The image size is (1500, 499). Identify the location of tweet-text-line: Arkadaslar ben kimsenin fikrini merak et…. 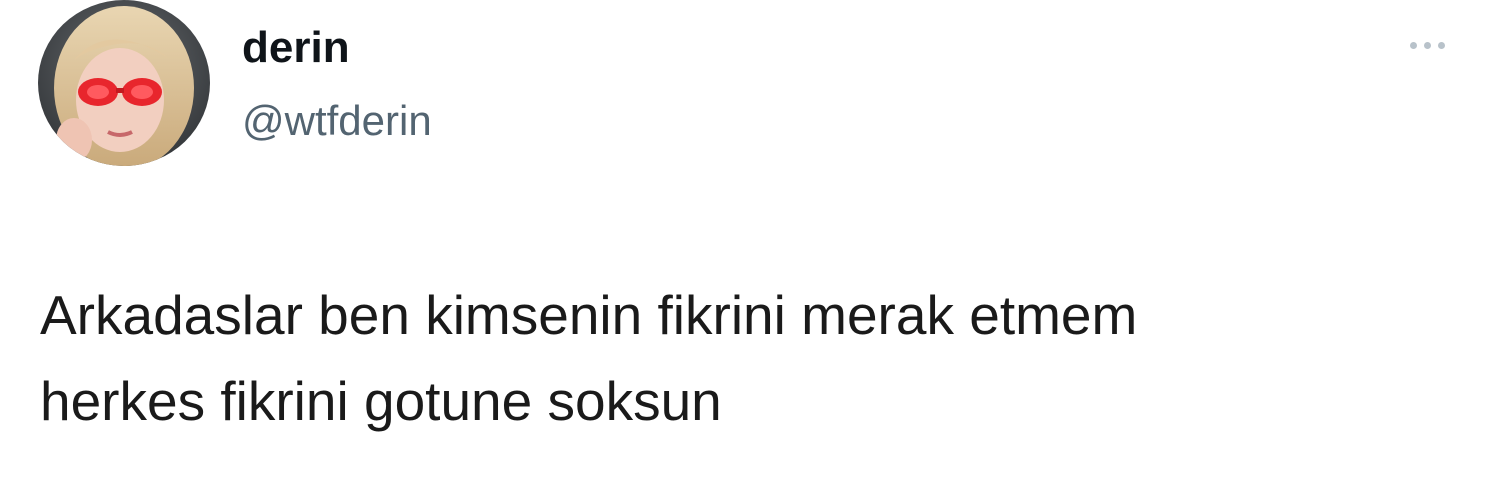
(589, 315).